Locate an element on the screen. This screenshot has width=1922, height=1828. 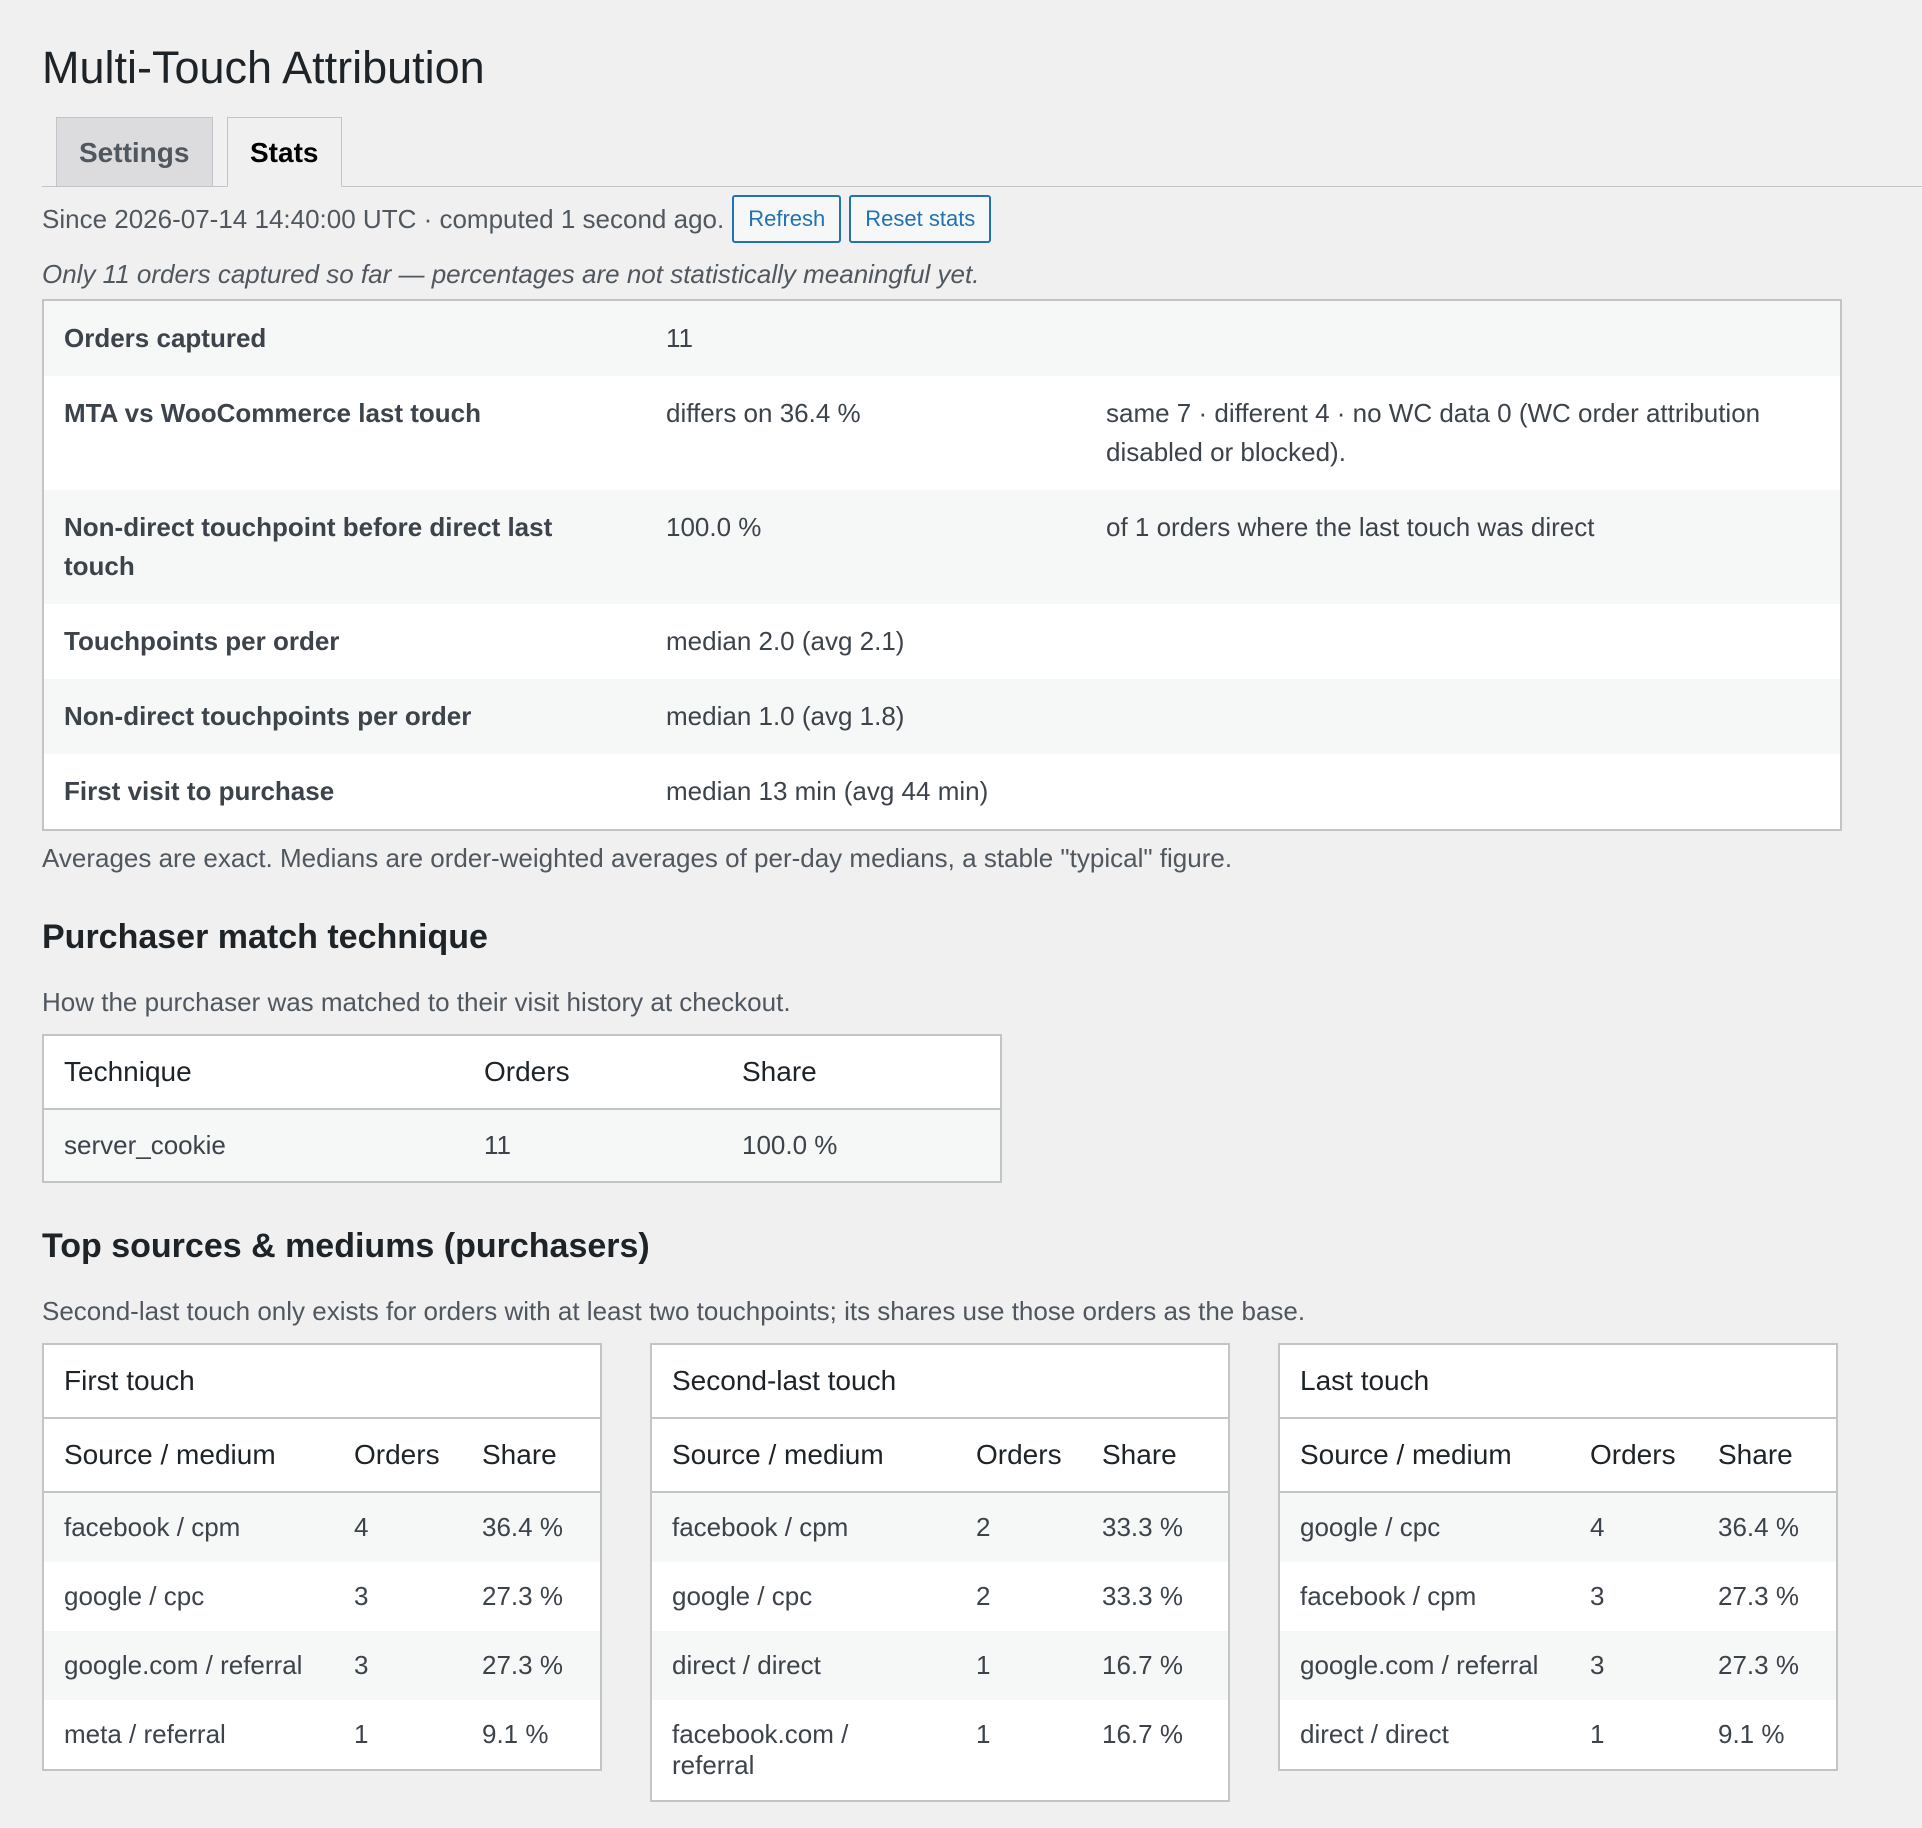
table-header-row: Technique Orders Share is located at coordinates (522, 1072).